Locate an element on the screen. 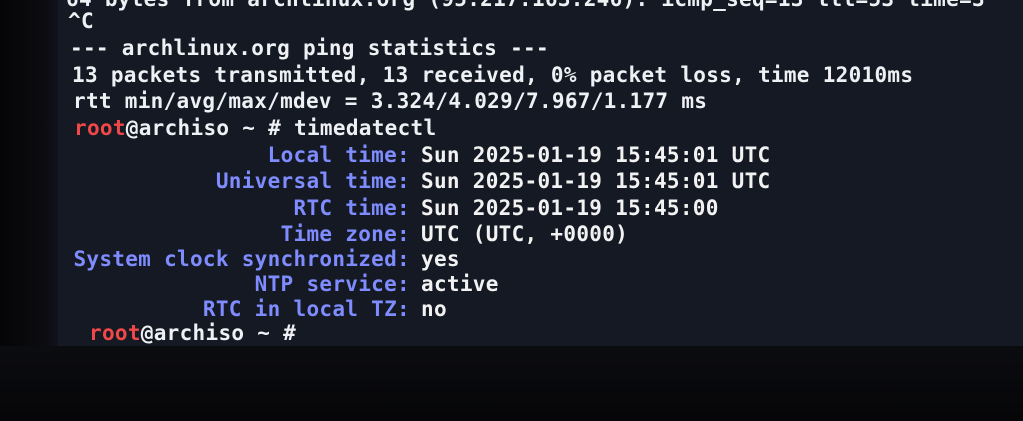 The height and width of the screenshot is (421, 1023). row-value: no is located at coordinates (434, 309).